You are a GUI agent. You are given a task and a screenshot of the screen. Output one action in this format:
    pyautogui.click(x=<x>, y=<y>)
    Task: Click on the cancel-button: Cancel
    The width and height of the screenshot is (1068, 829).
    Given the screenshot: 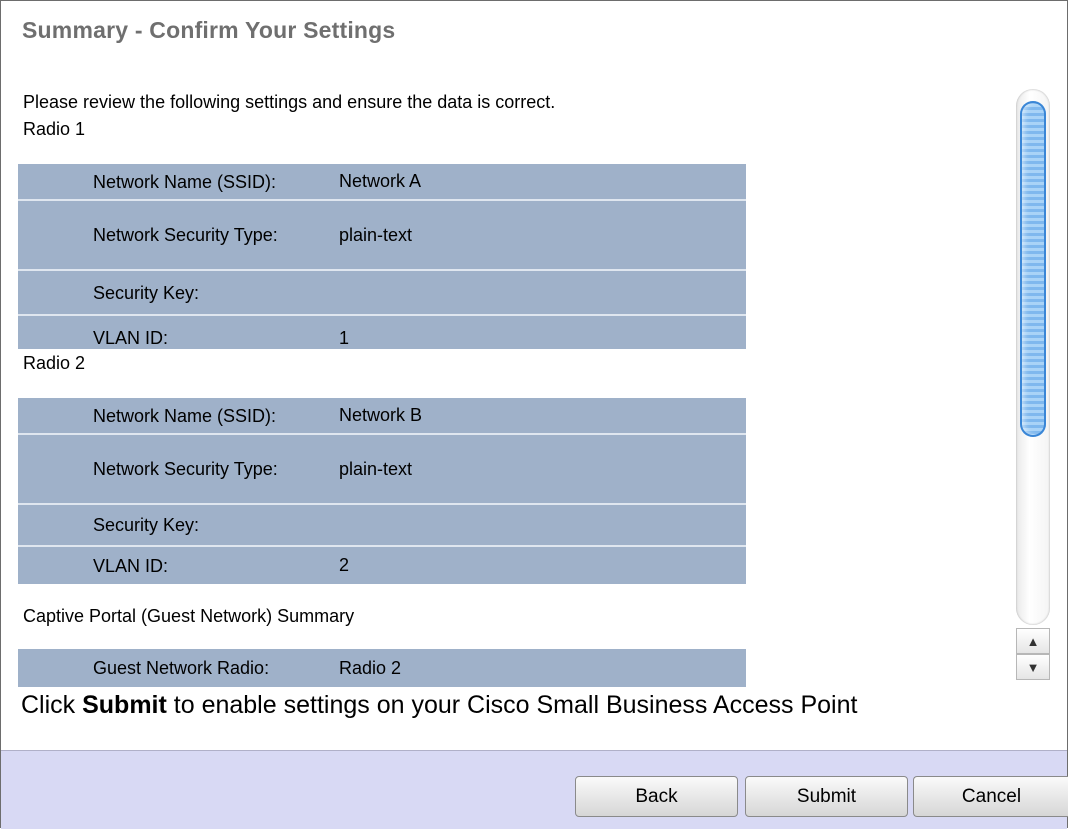 What is the action you would take?
    pyautogui.click(x=990, y=796)
    